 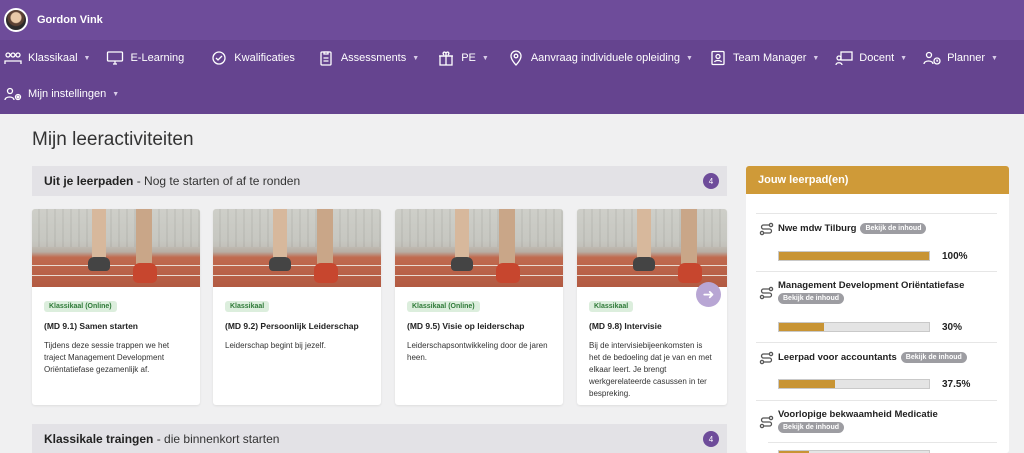 What do you see at coordinates (652, 326) in the screenshot?
I see `card-title: (MD 9.8) Intervisie` at bounding box center [652, 326].